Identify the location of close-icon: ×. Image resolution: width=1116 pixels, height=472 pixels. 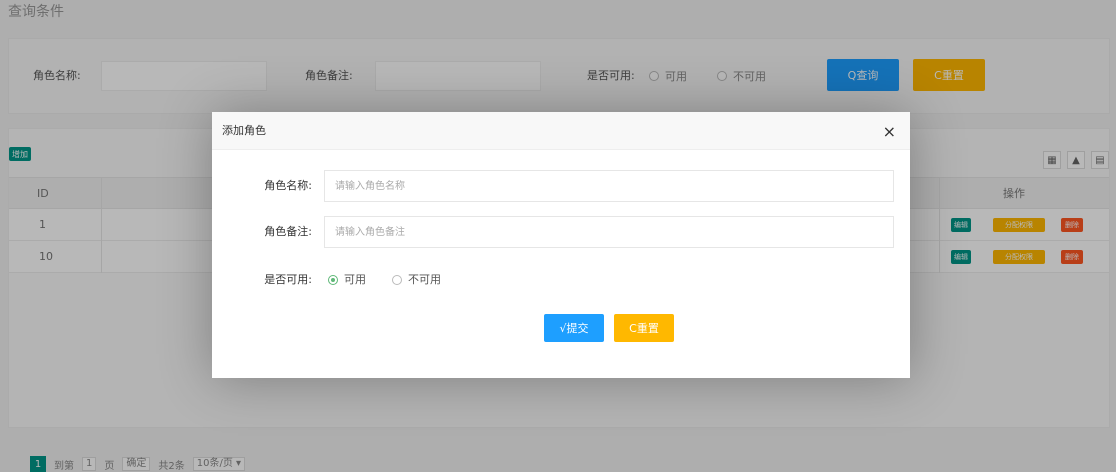
(889, 132).